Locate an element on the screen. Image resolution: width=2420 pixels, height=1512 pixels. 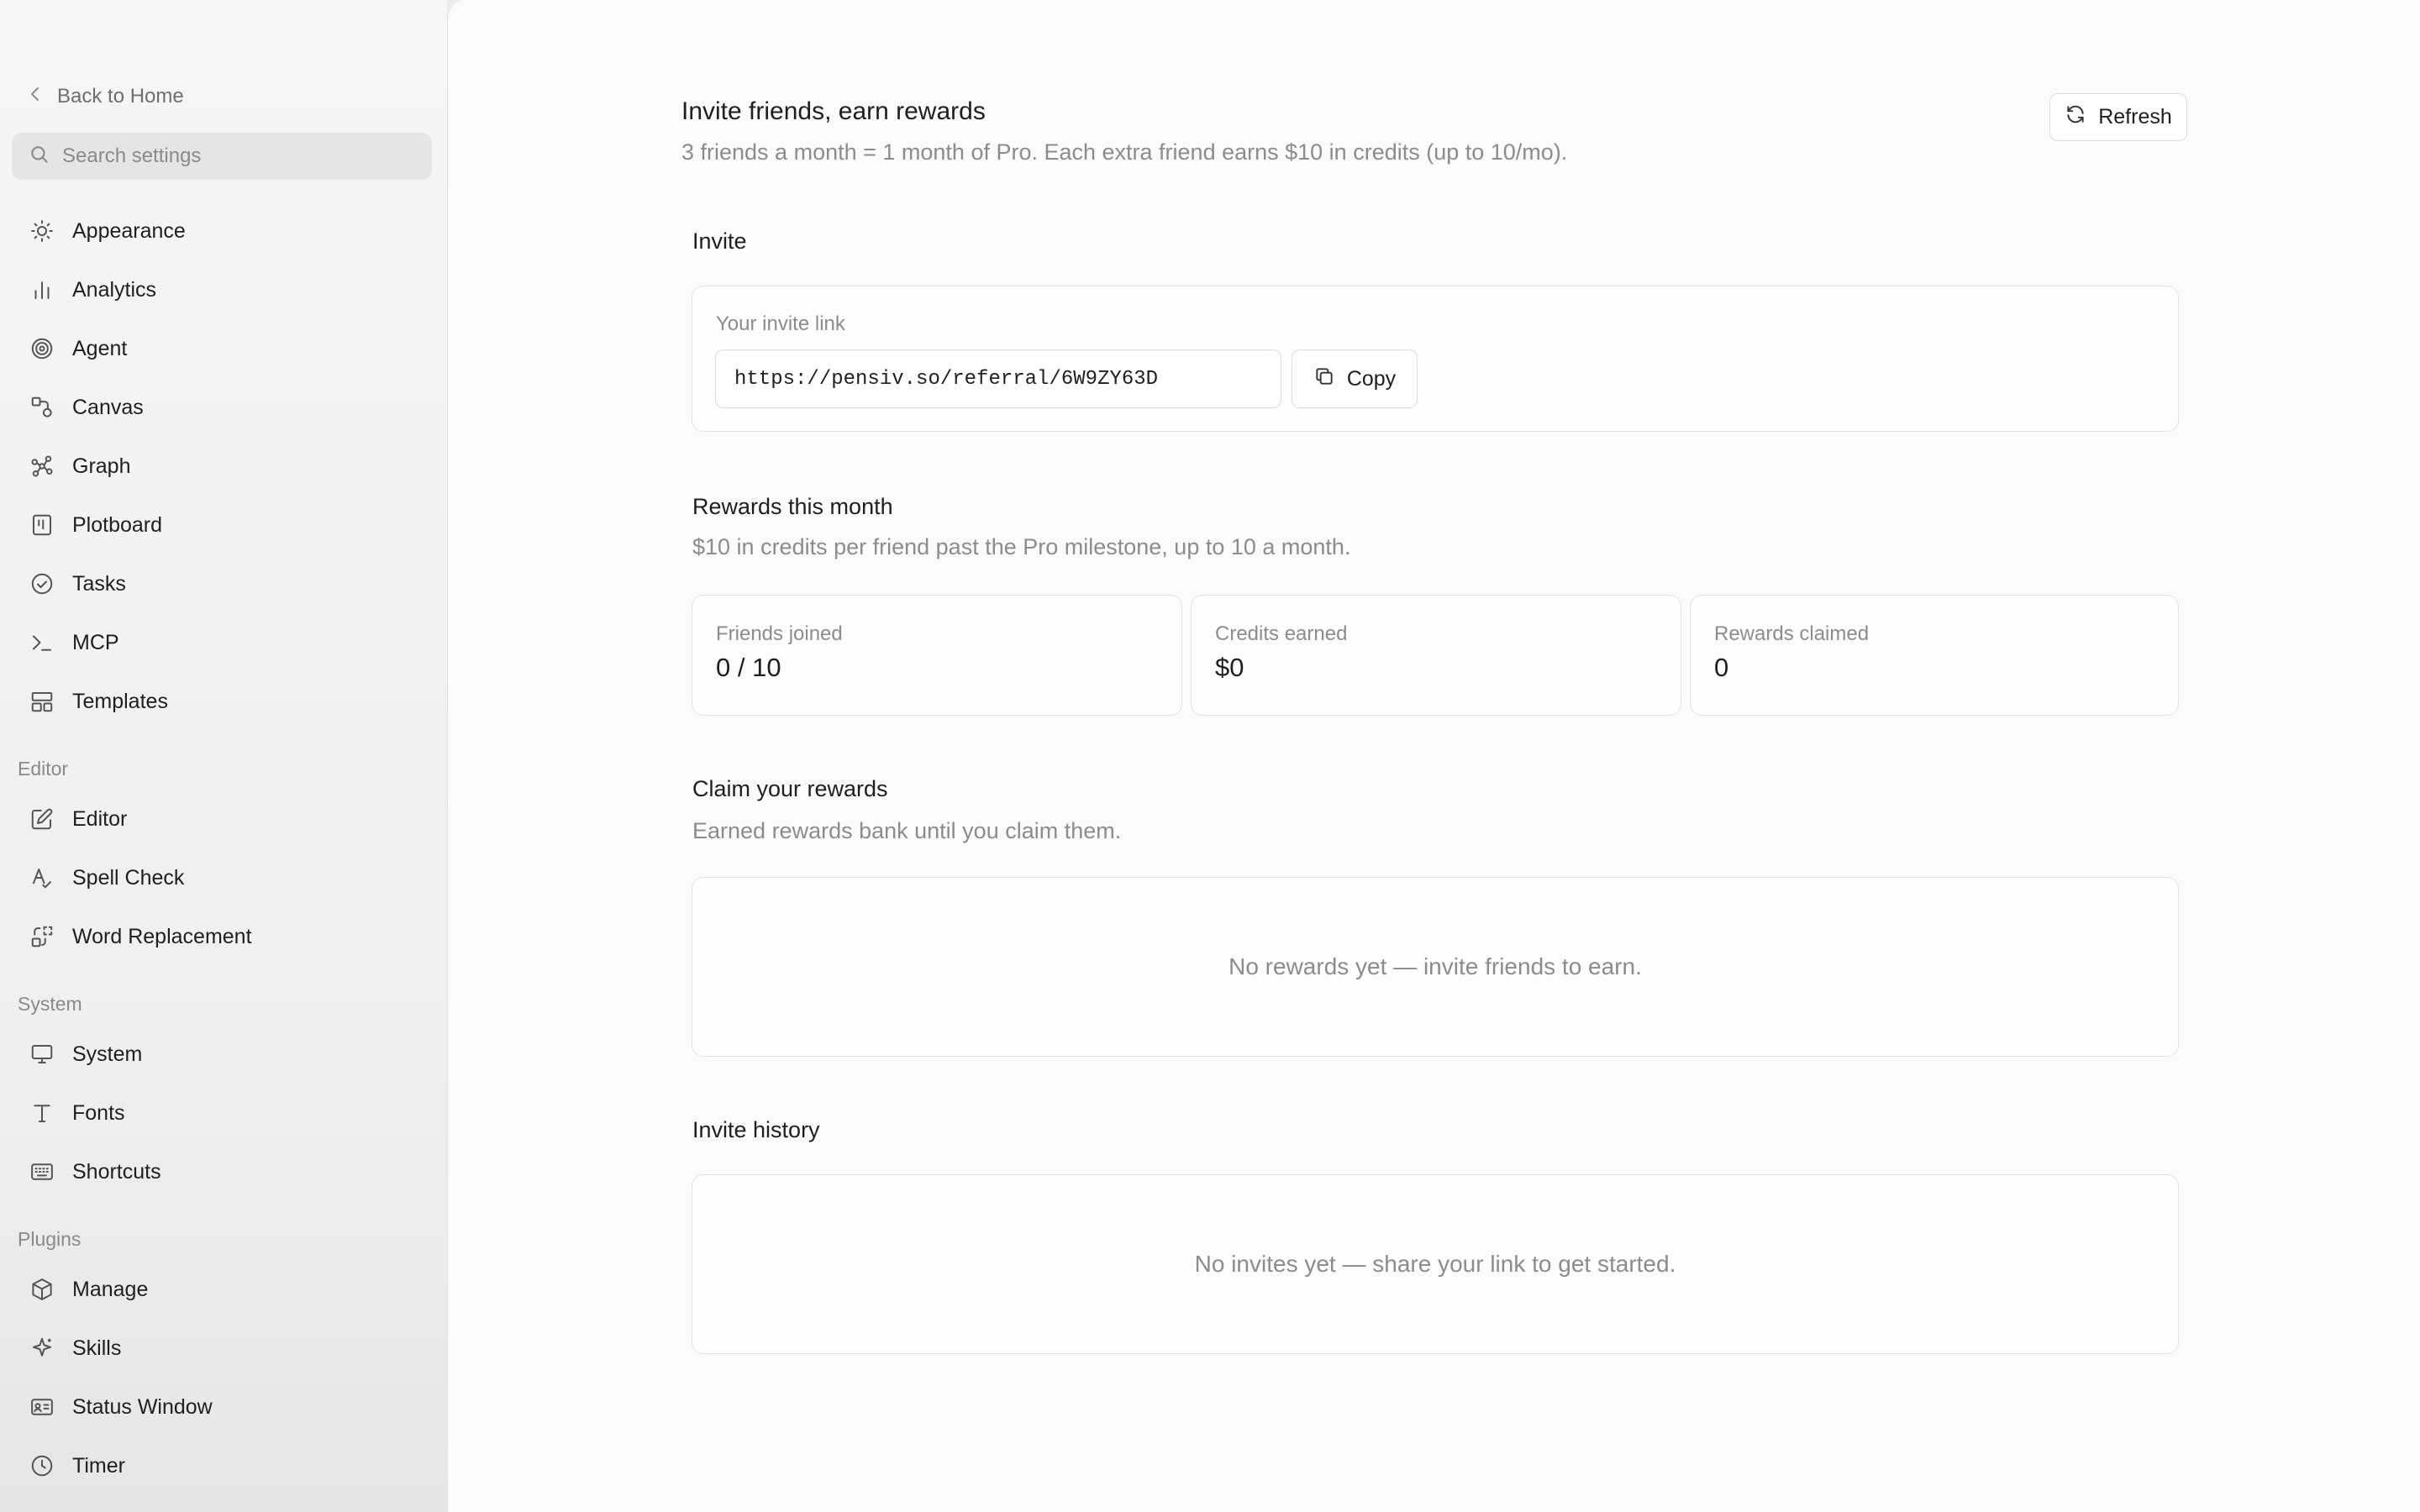
sidebar-item-label: Plotboard is located at coordinates (117, 524).